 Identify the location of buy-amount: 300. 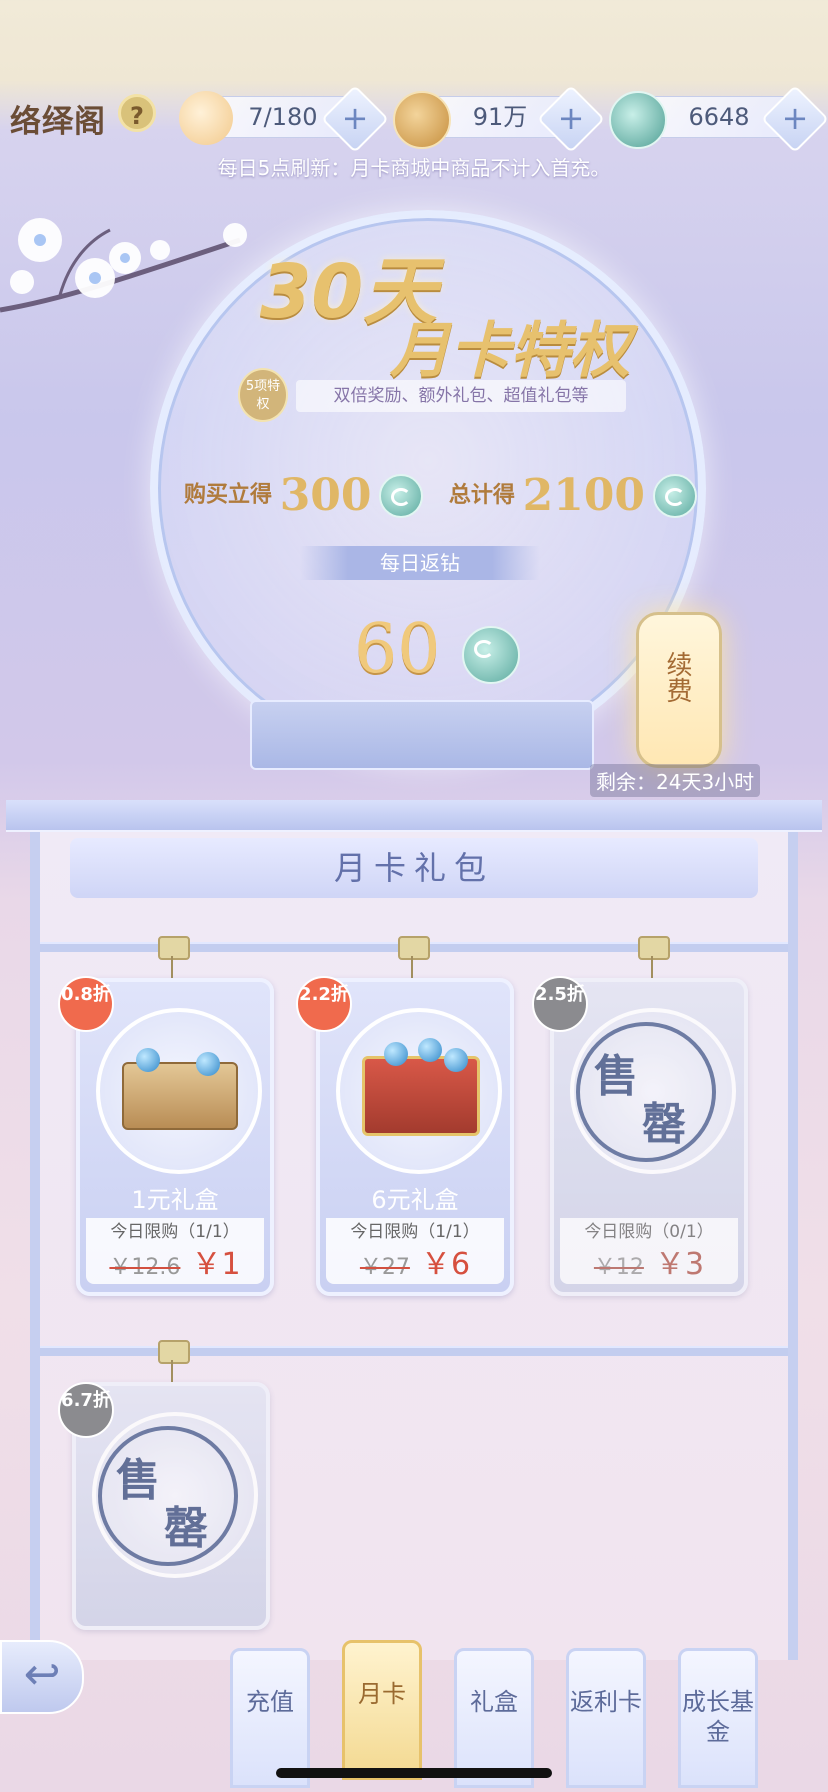
(325, 495).